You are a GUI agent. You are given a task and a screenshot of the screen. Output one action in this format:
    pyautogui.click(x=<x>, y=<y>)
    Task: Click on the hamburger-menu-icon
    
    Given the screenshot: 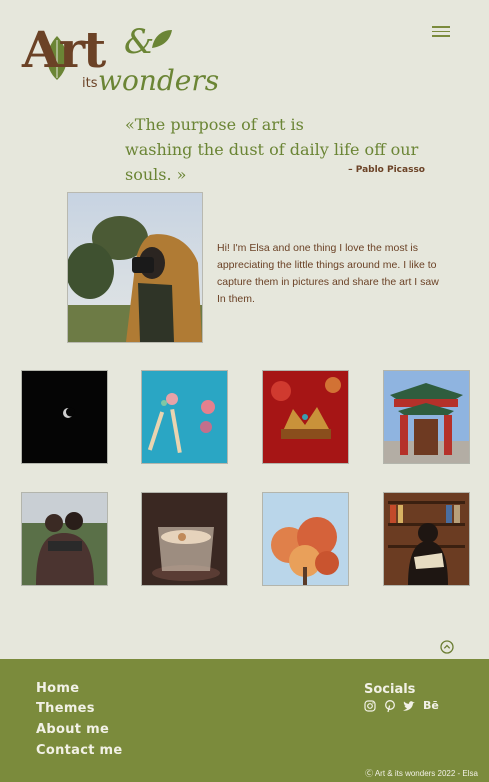 What is the action you would take?
    pyautogui.click(x=441, y=33)
    